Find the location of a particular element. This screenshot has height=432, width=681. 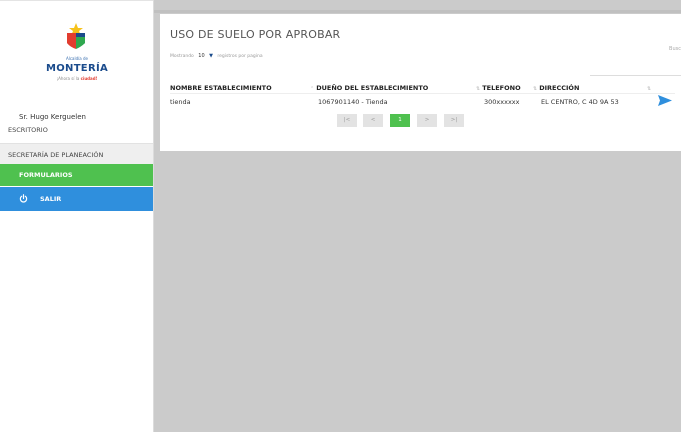

chevron-down-icon: ▼ is located at coordinates (211, 56).